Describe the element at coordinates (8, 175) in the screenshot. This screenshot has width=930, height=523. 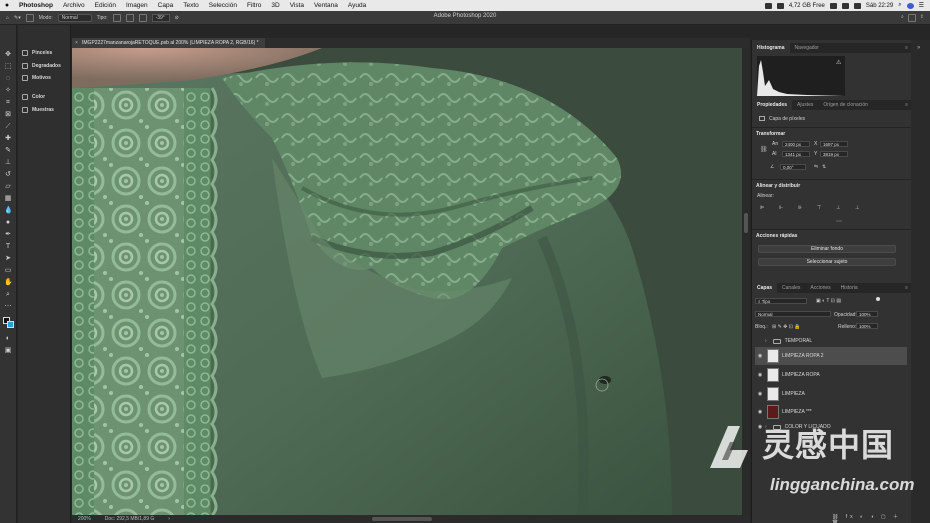
I see `history-brush-icon: ↺` at that location.